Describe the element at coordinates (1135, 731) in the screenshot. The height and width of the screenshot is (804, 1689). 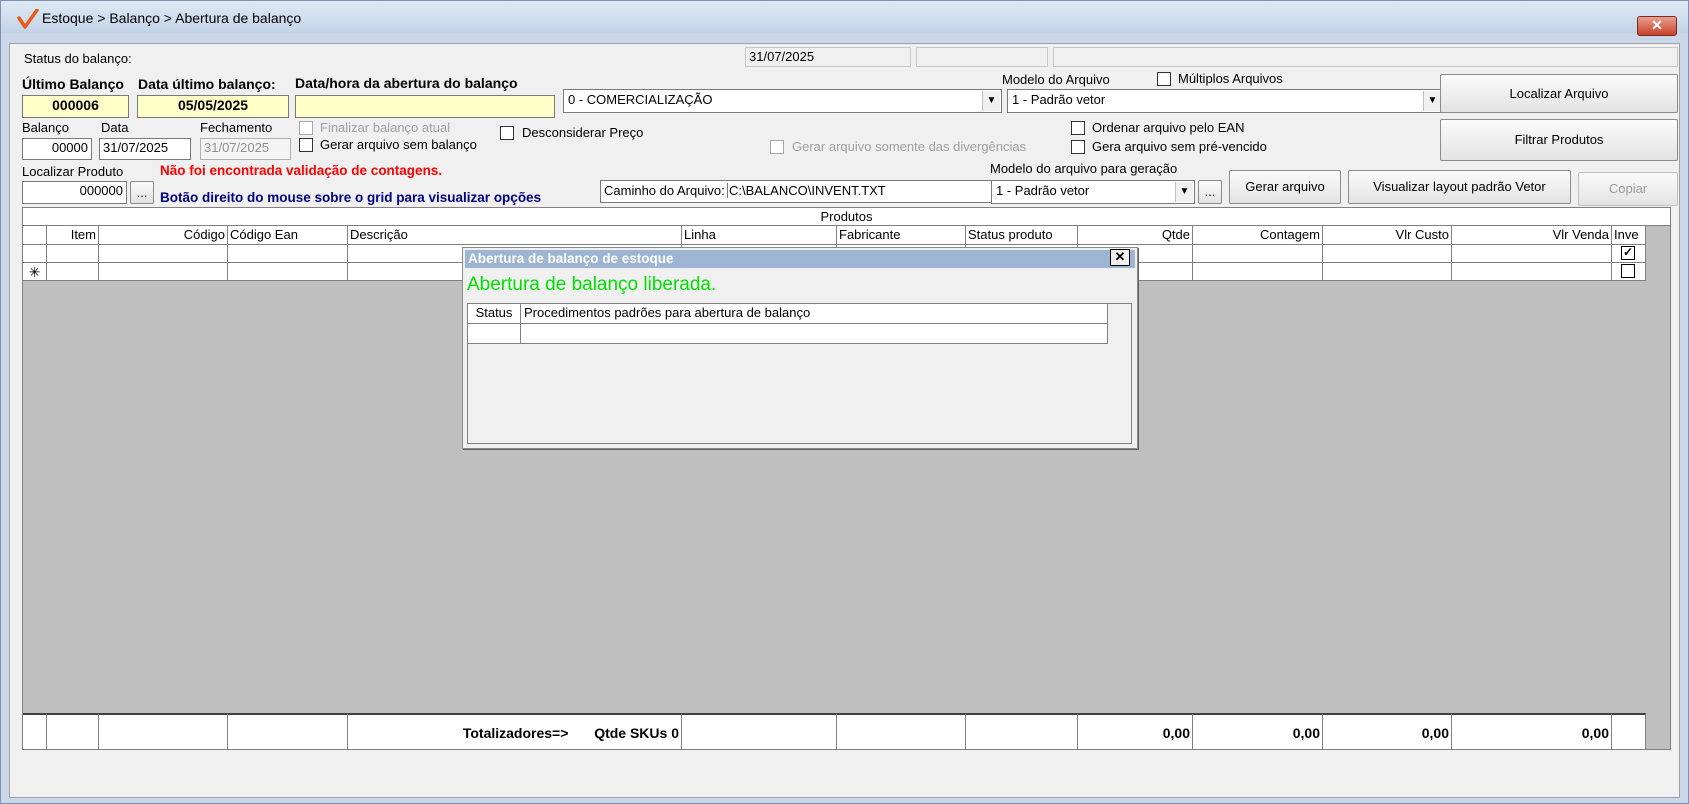
I see `total-qtde: 0,00` at that location.